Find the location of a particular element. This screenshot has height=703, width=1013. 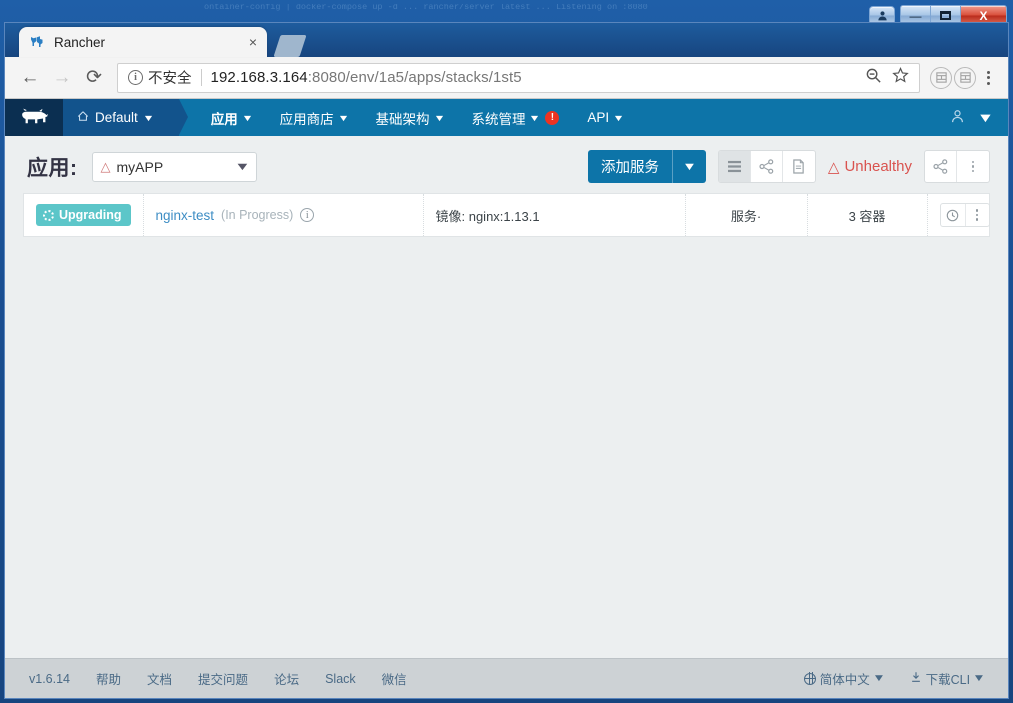

rancher-cow-logo is located at coordinates (34, 117).